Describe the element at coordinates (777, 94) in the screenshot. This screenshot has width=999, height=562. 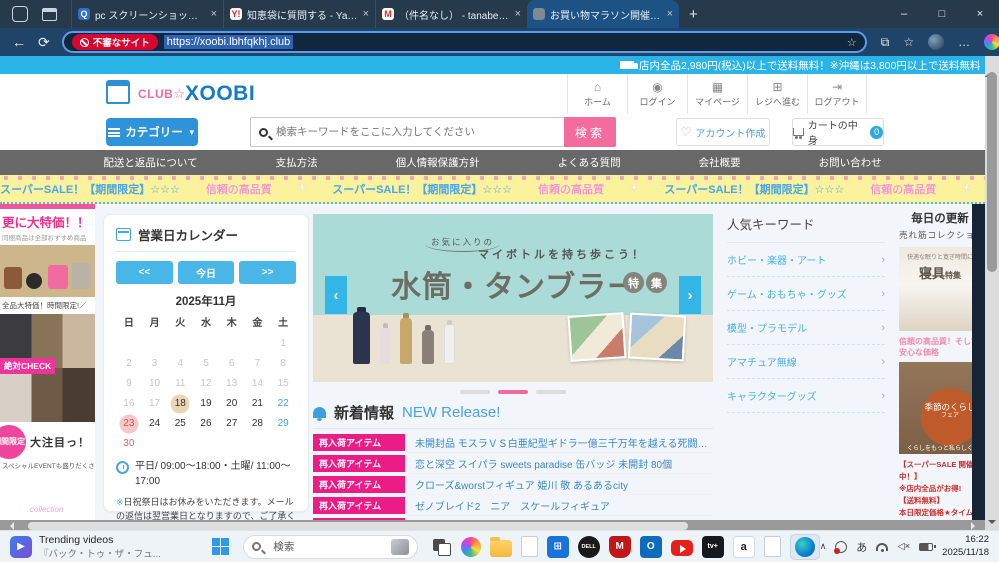
I see `header-nav-checkout: ⊞ レジへ進む` at that location.